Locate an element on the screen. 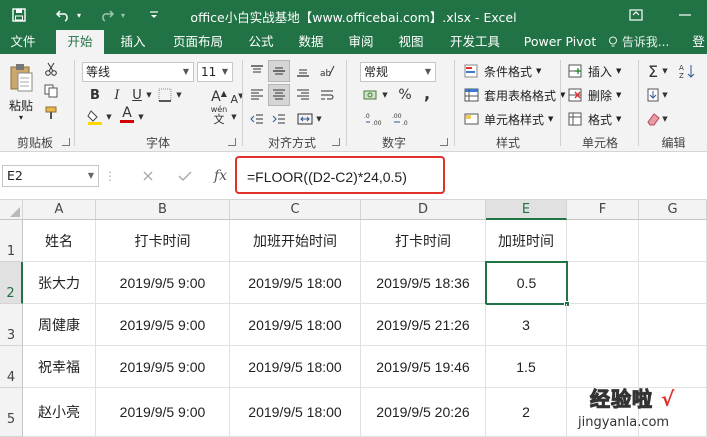  format-painter-icon is located at coordinates (51, 113).